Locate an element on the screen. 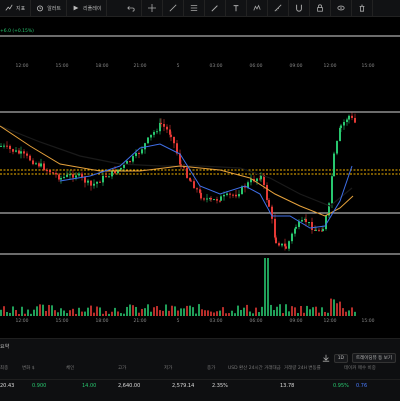  value-cell: 2,640.00 is located at coordinates (129, 386).